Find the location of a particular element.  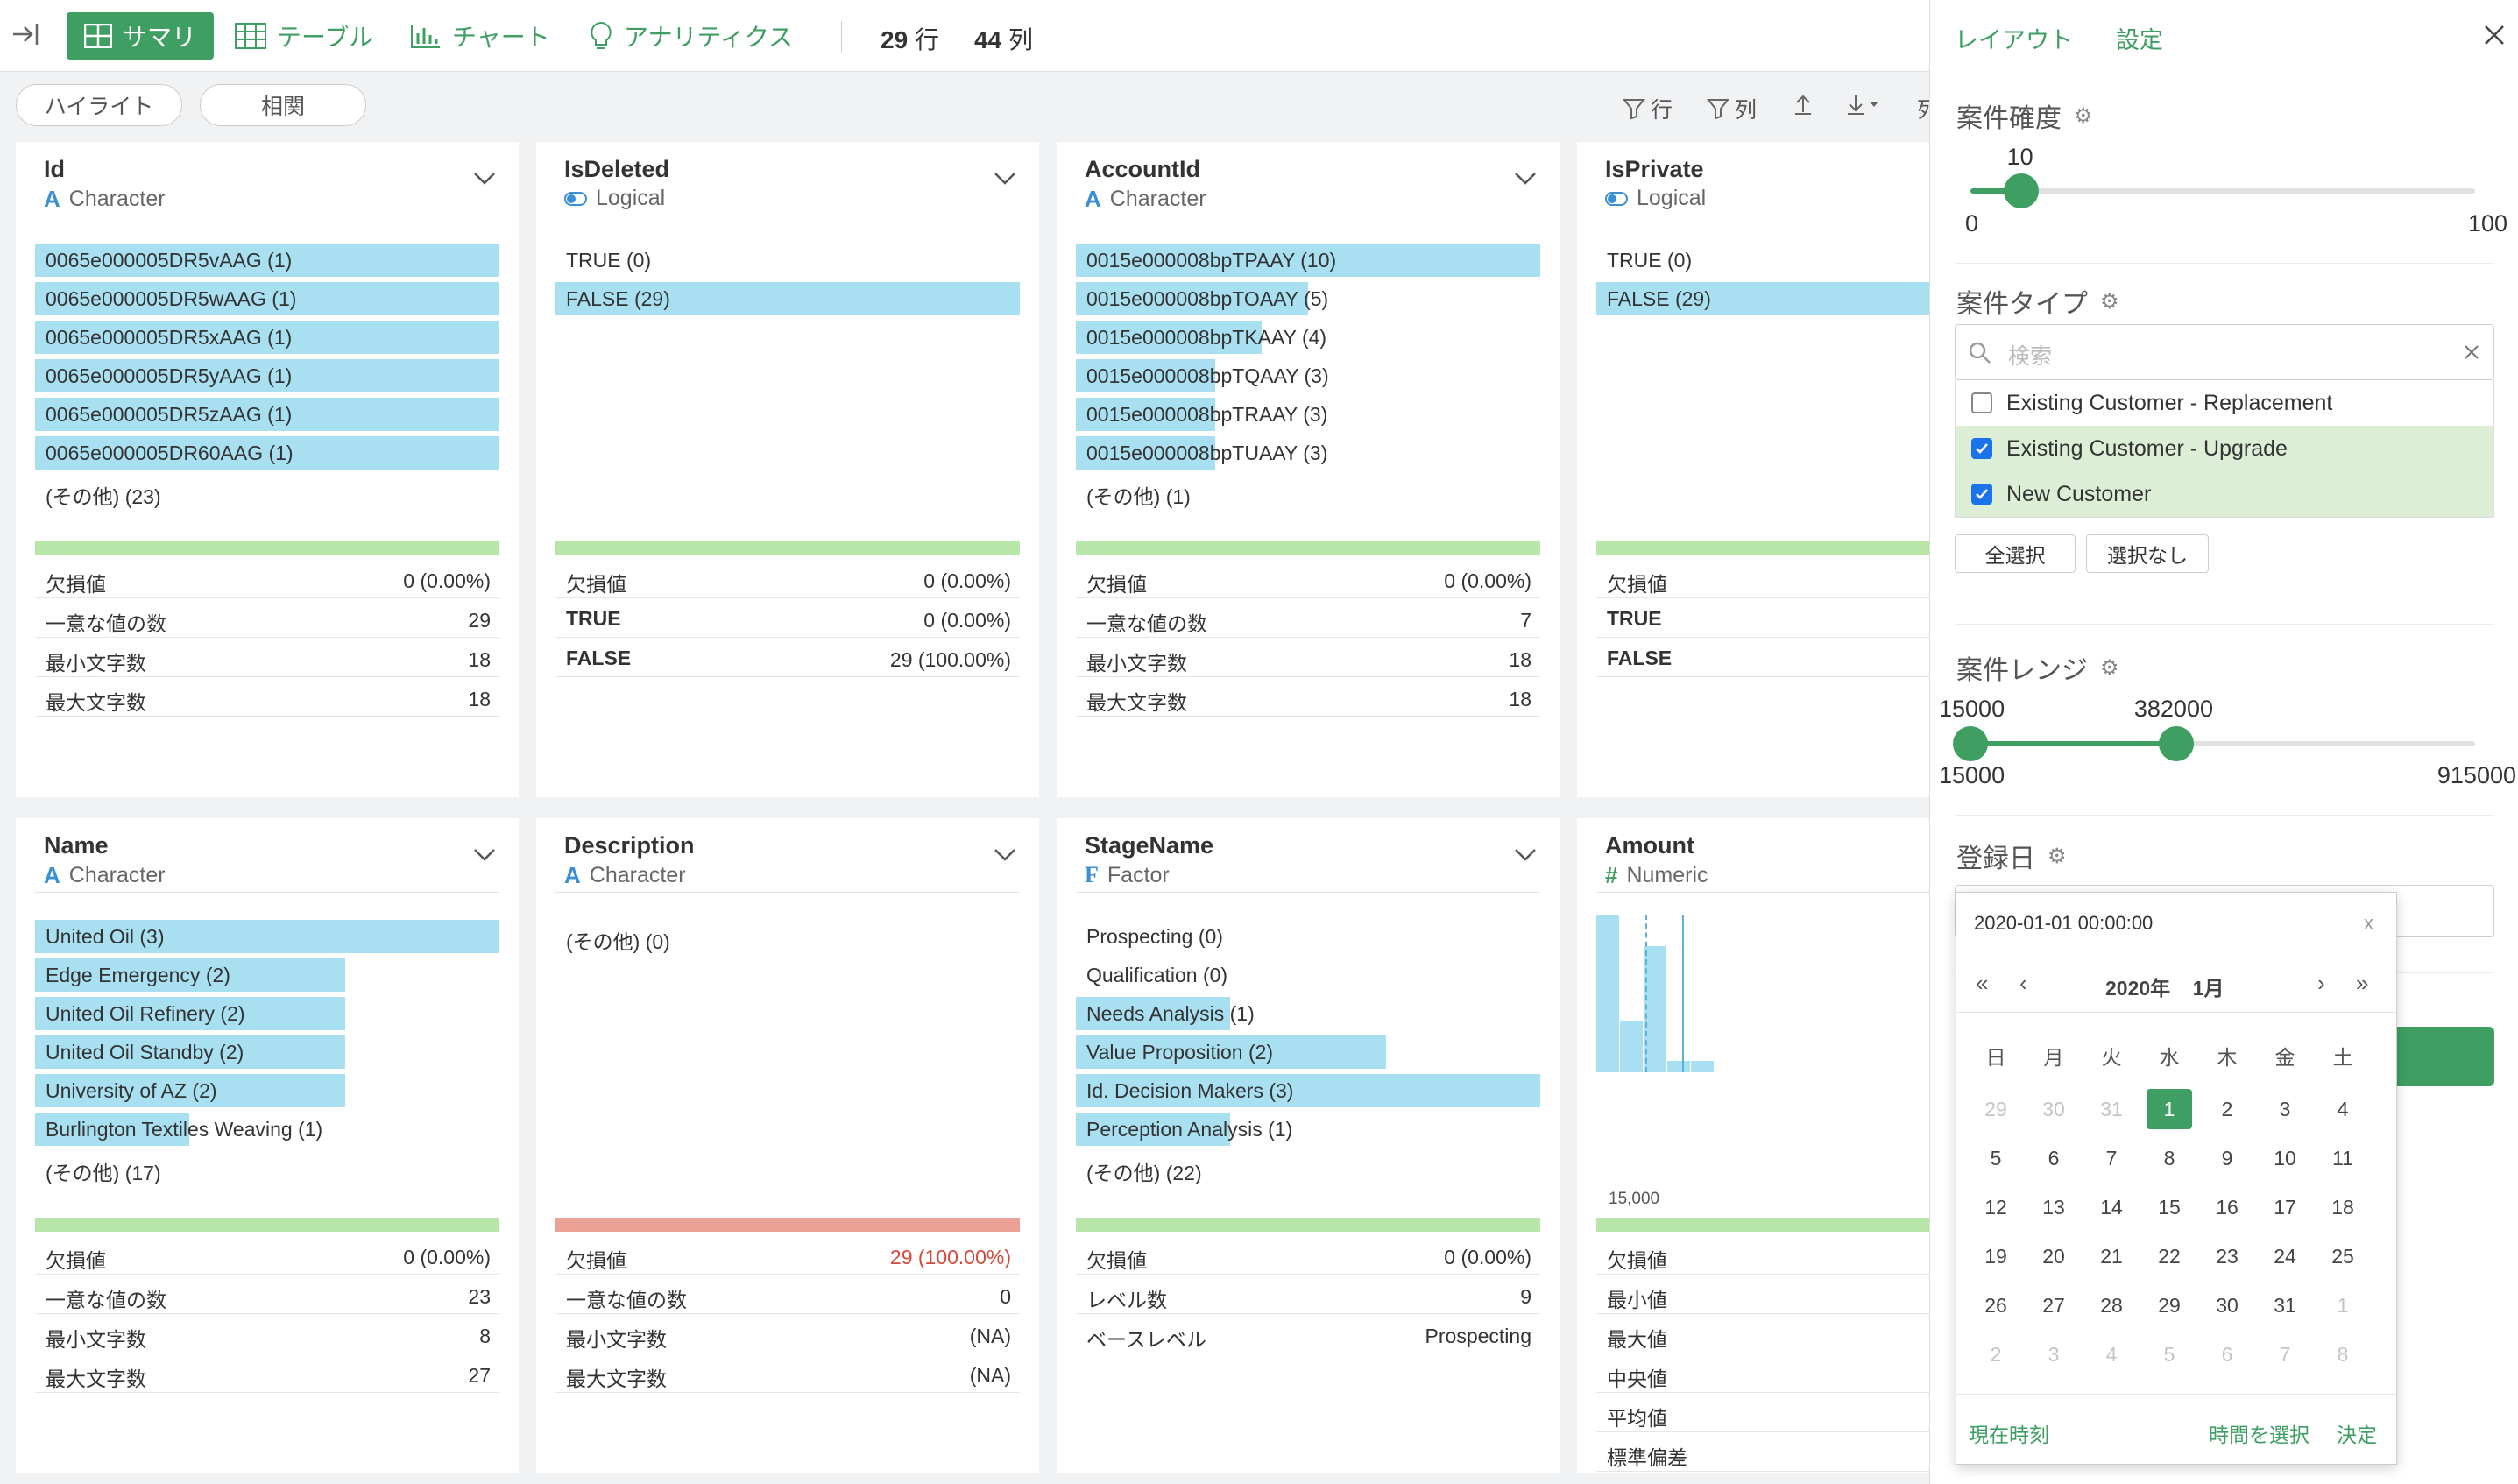

collapse-icon is located at coordinates (26, 34).